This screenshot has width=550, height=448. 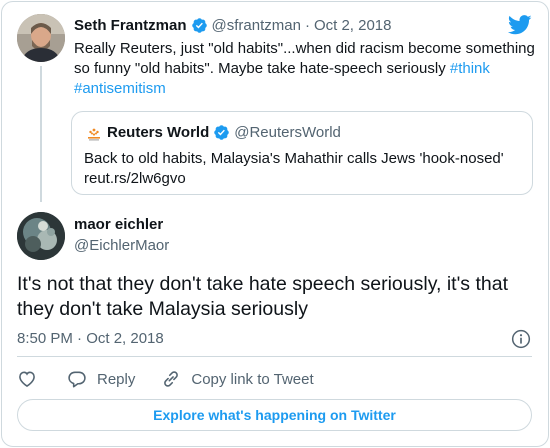 What do you see at coordinates (120, 88) in the screenshot?
I see `hashtag-antisemitism: #antisemitism` at bounding box center [120, 88].